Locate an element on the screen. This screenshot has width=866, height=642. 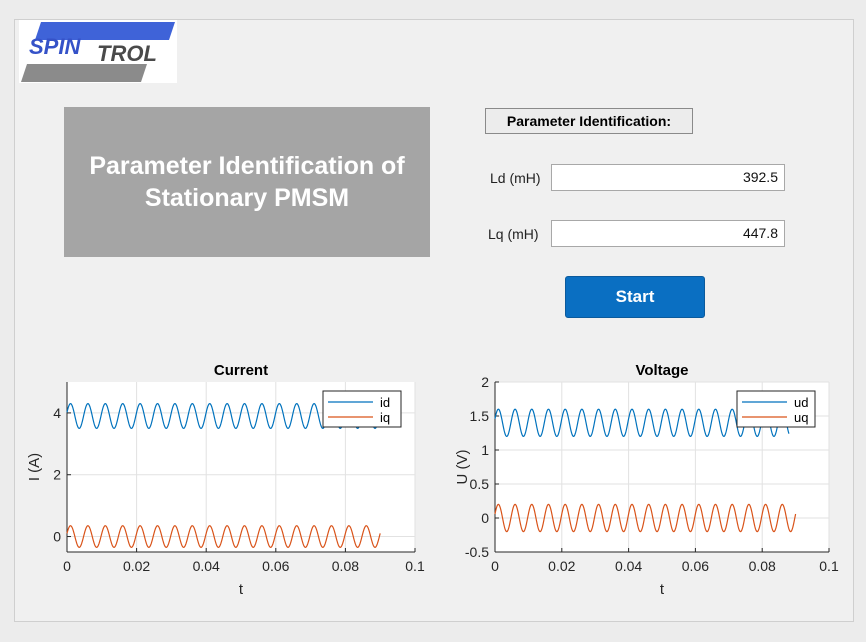
legend-label-uq: uq is located at coordinates (801, 417).